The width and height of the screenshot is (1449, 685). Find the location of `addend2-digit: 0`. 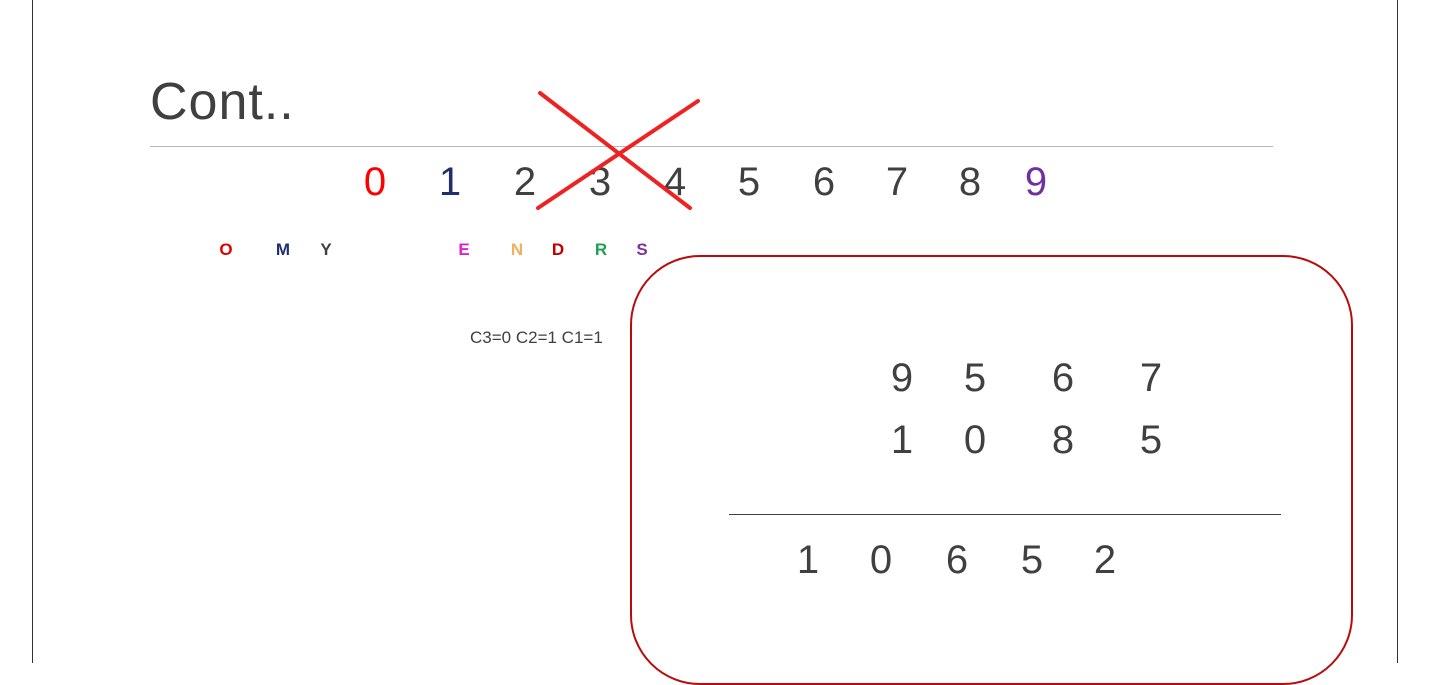

addend2-digit: 0 is located at coordinates (975, 440).